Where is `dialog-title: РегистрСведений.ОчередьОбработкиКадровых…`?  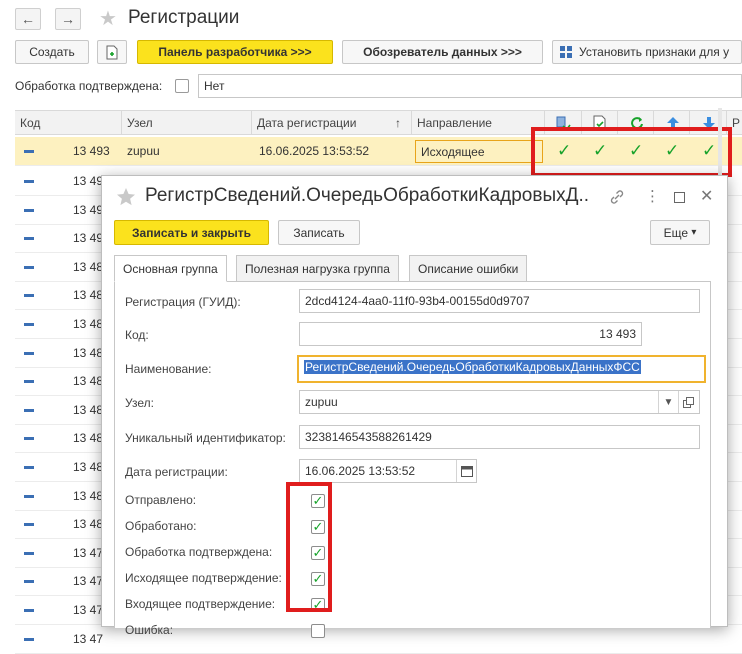 dialog-title: РегистрСведений.ОчередьОбработкиКадровых… is located at coordinates (367, 195).